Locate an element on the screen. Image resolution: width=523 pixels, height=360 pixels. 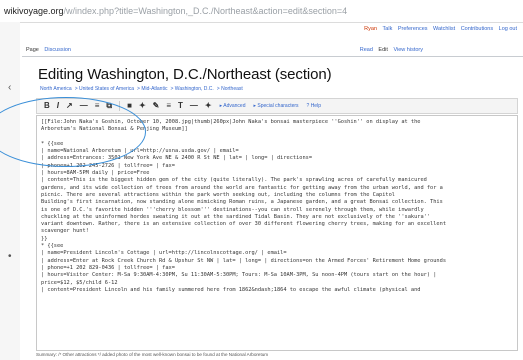
breadcrumb-item: Northeast is located at coordinates (232, 89).